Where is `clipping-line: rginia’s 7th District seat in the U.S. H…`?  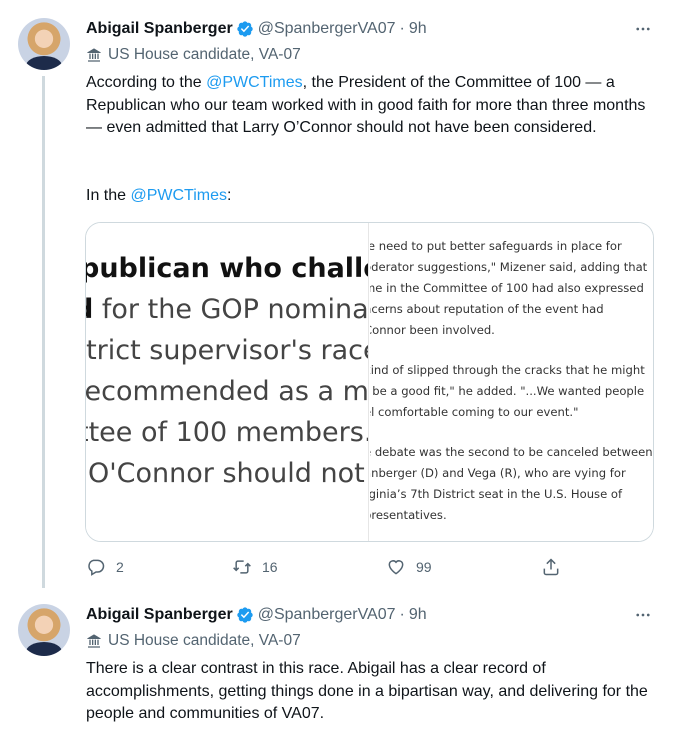 clipping-line: rginia’s 7th District seat in the U.S. H… is located at coordinates (496, 494).